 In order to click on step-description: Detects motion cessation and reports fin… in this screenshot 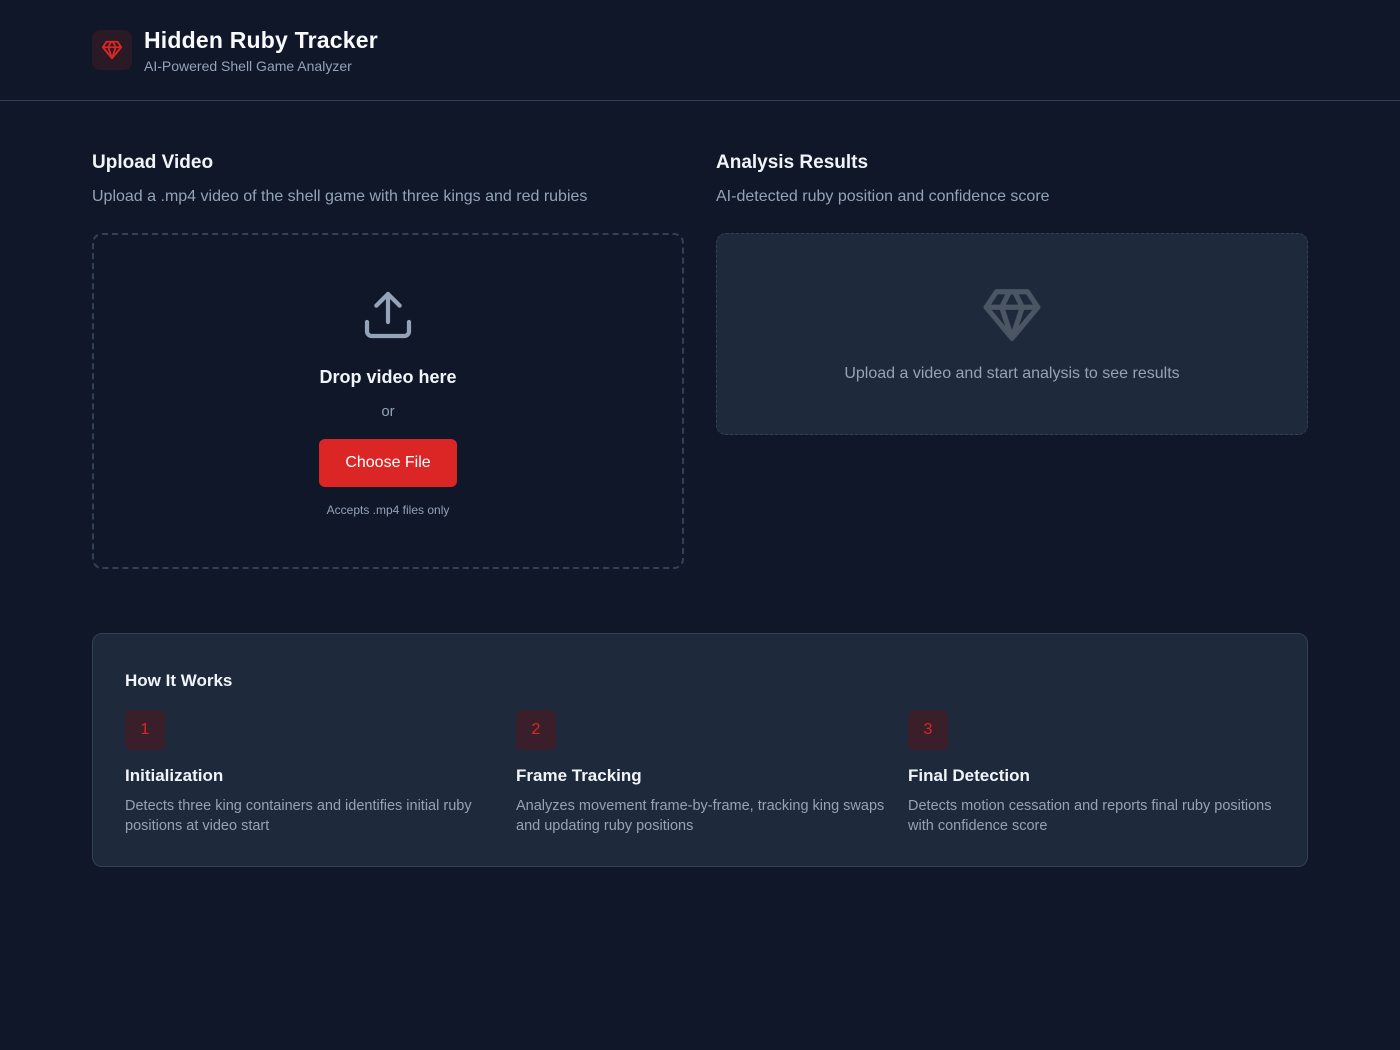, I will do `click(1090, 816)`.